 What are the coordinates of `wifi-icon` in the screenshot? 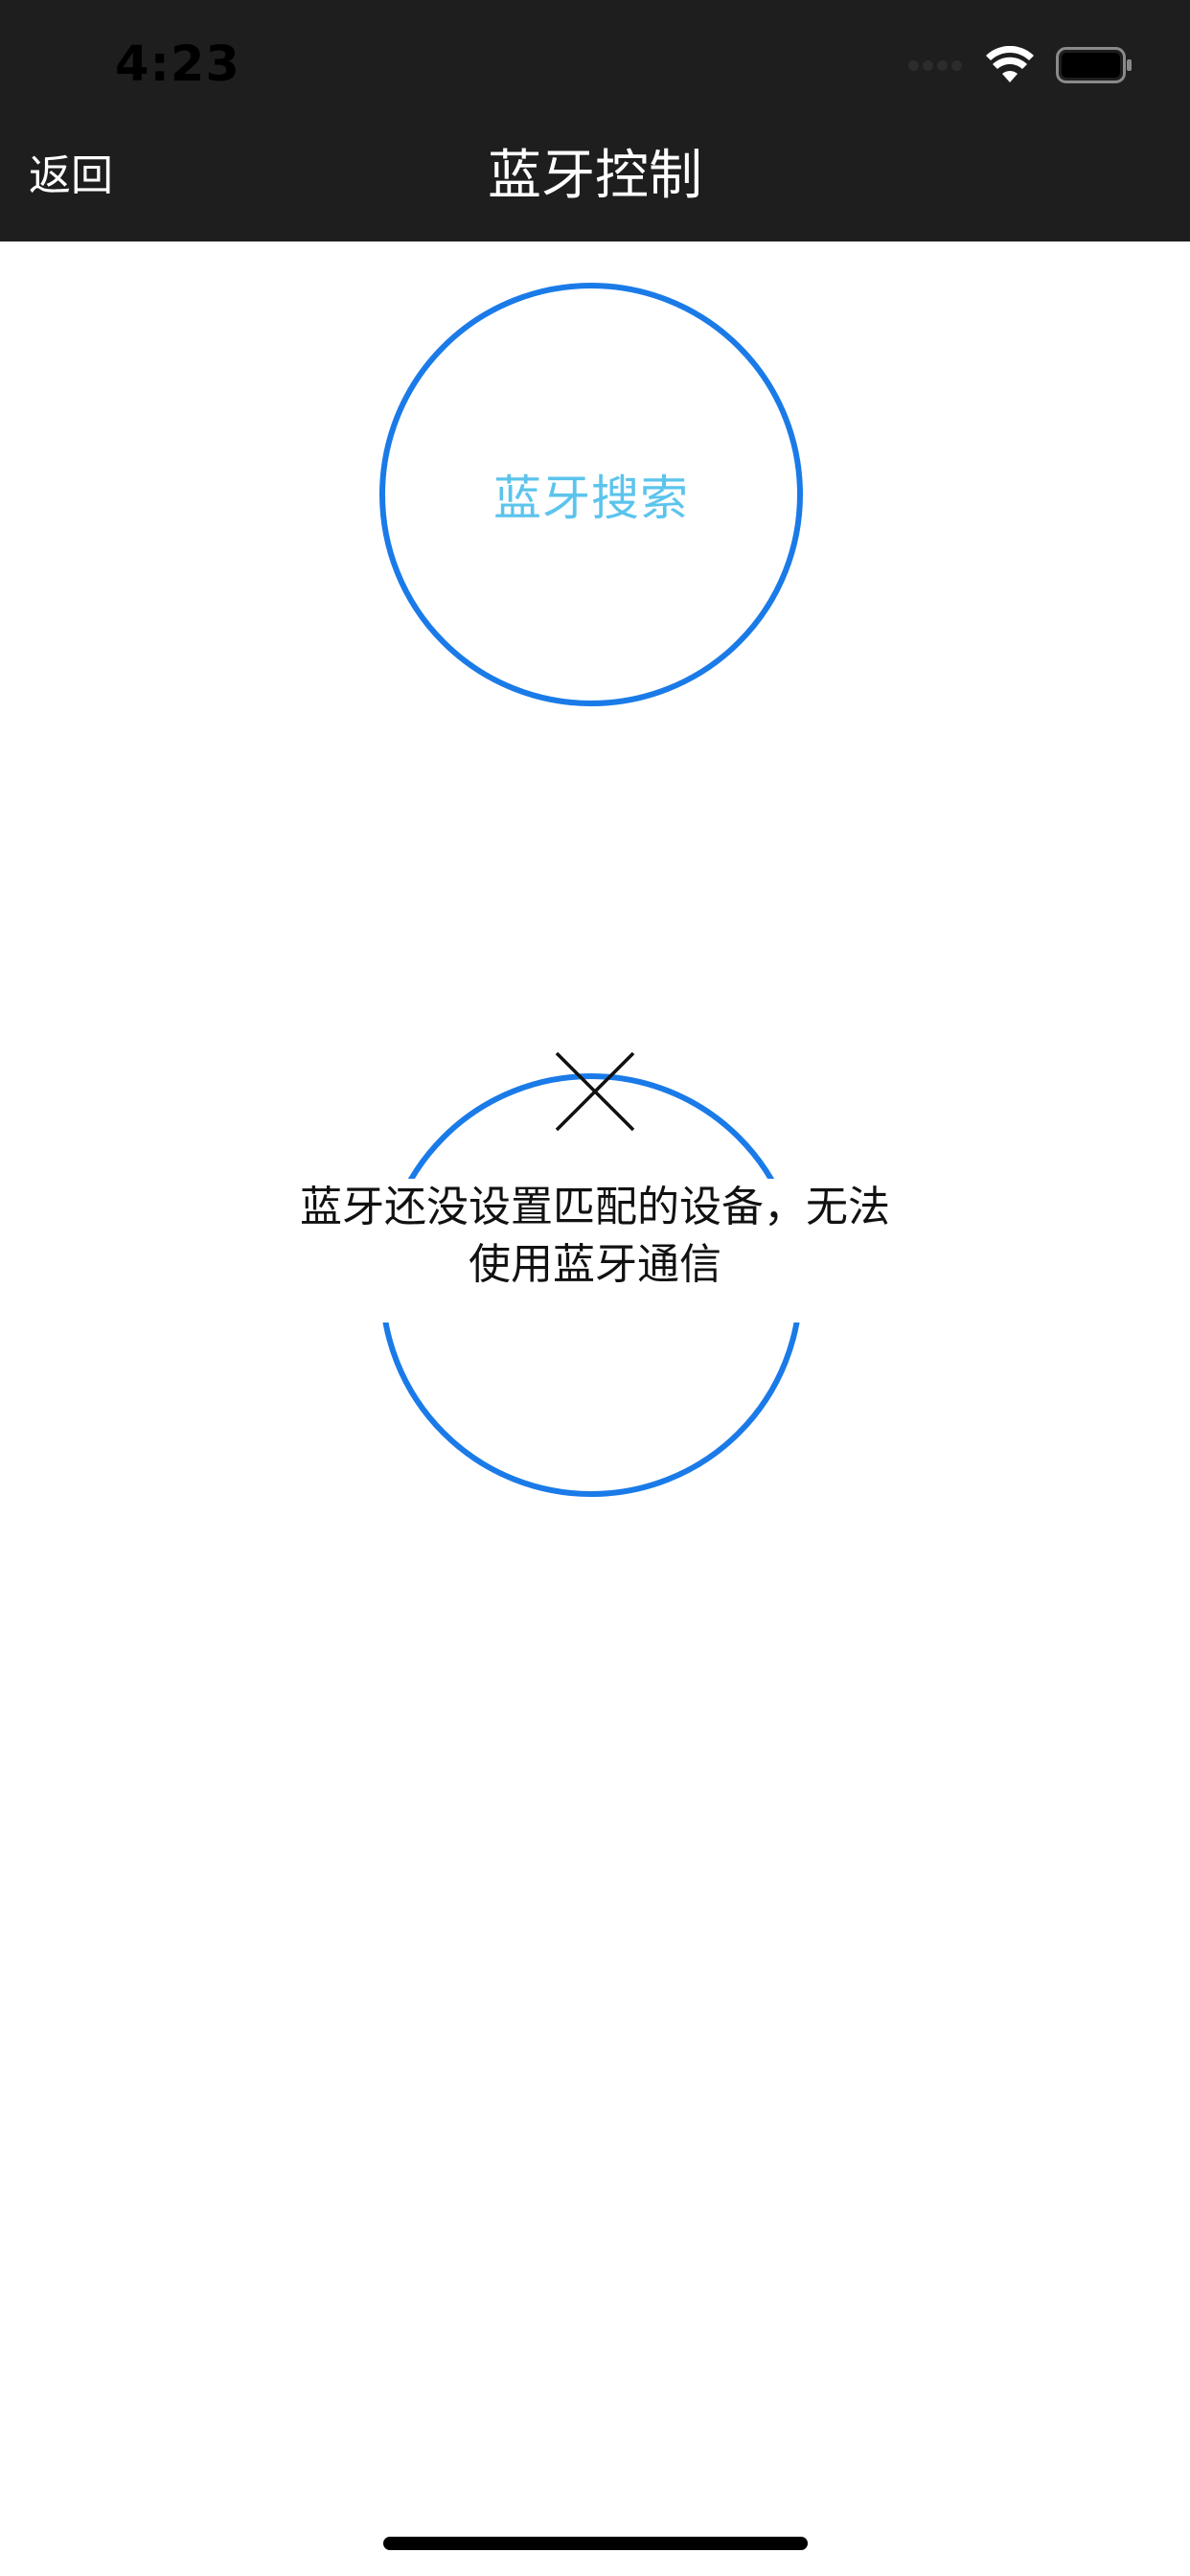 It's located at (1010, 64).